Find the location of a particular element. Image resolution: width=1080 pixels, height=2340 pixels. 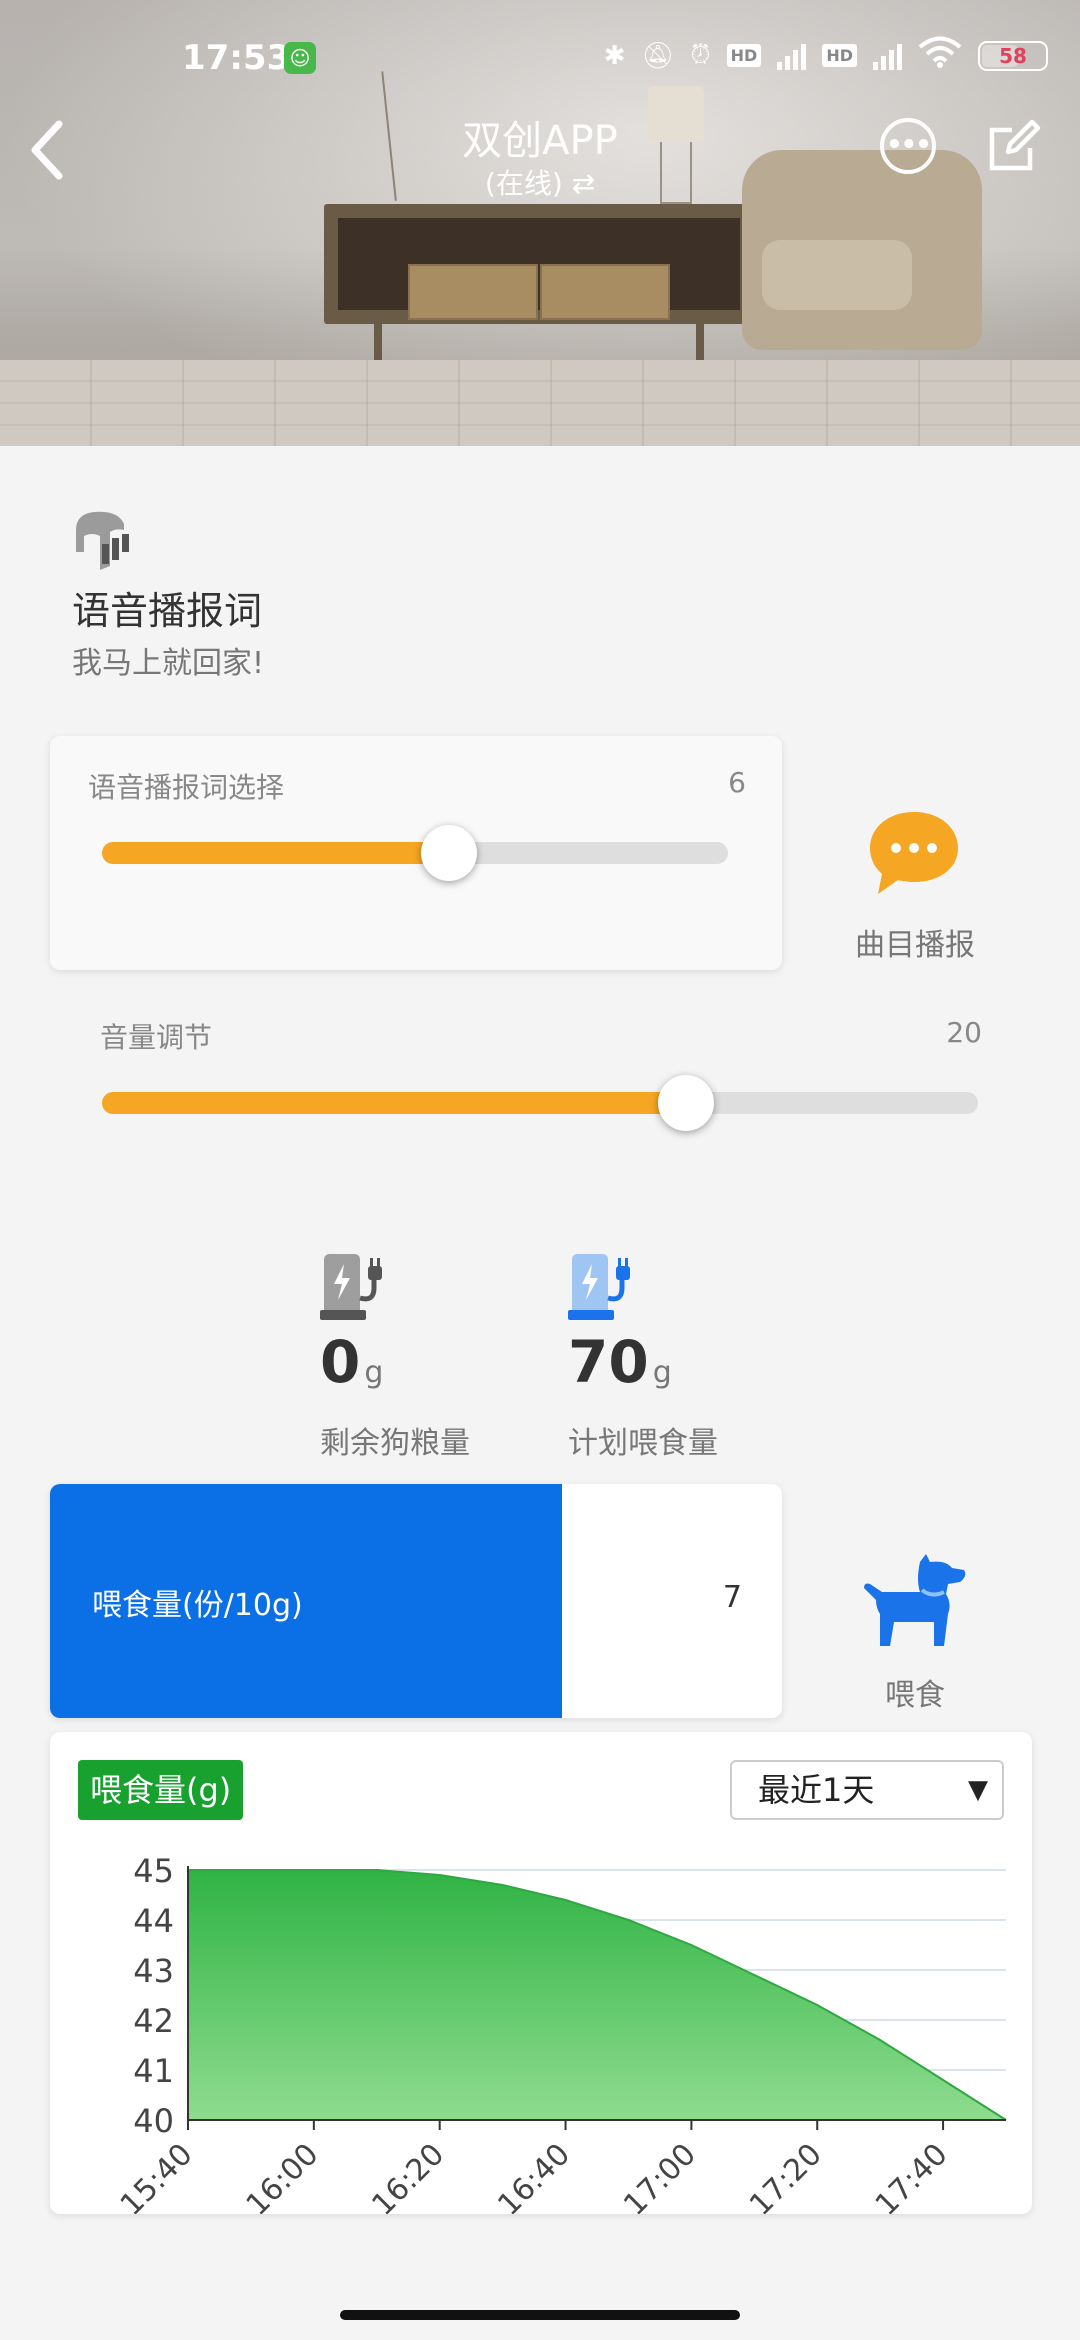

alarm-icon: ⏰︎ is located at coordinates (700, 55).